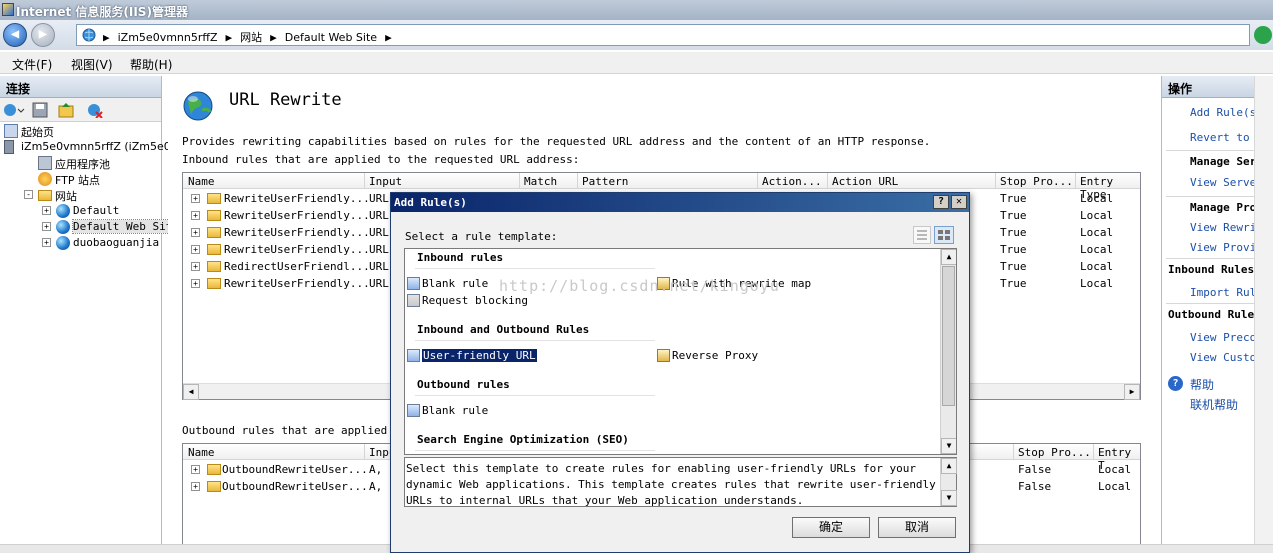  Describe the element at coordinates (45, 163) in the screenshot. I see `app-pool-icon` at that location.